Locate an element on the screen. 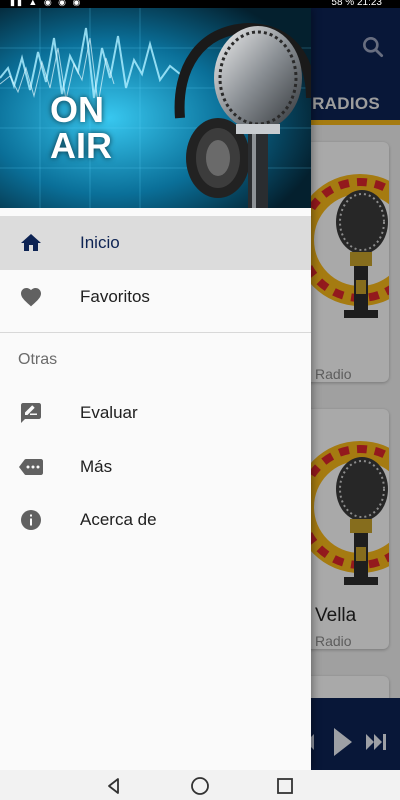 Image resolution: width=400 pixels, height=800 pixels. status-icons: ▮▮ ▲ ◉ ◉ ◉ is located at coordinates (46, 3).